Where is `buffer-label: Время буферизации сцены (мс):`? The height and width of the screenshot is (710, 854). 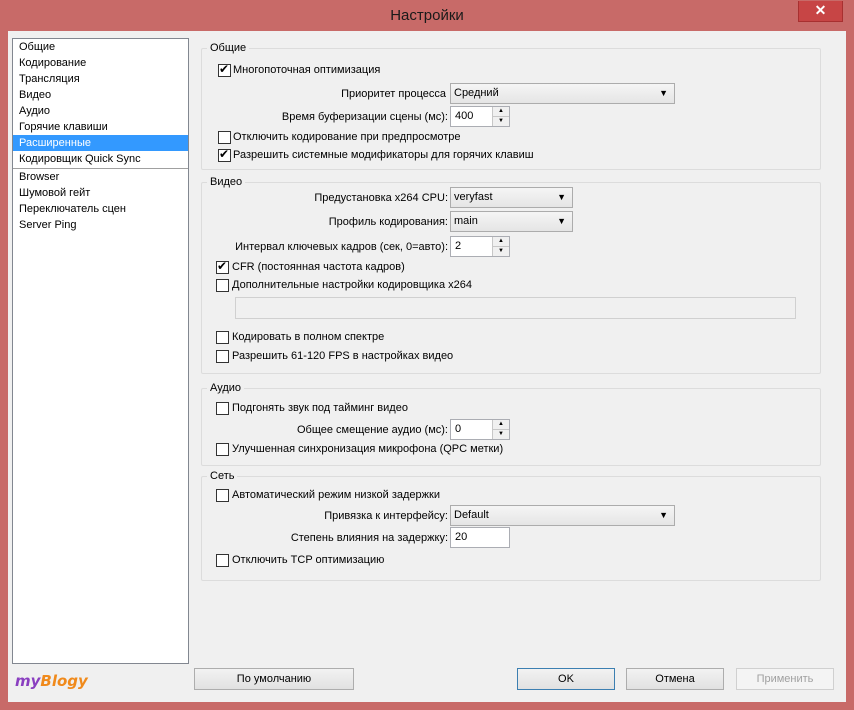 buffer-label: Время буферизации сцены (мс): is located at coordinates (364, 117).